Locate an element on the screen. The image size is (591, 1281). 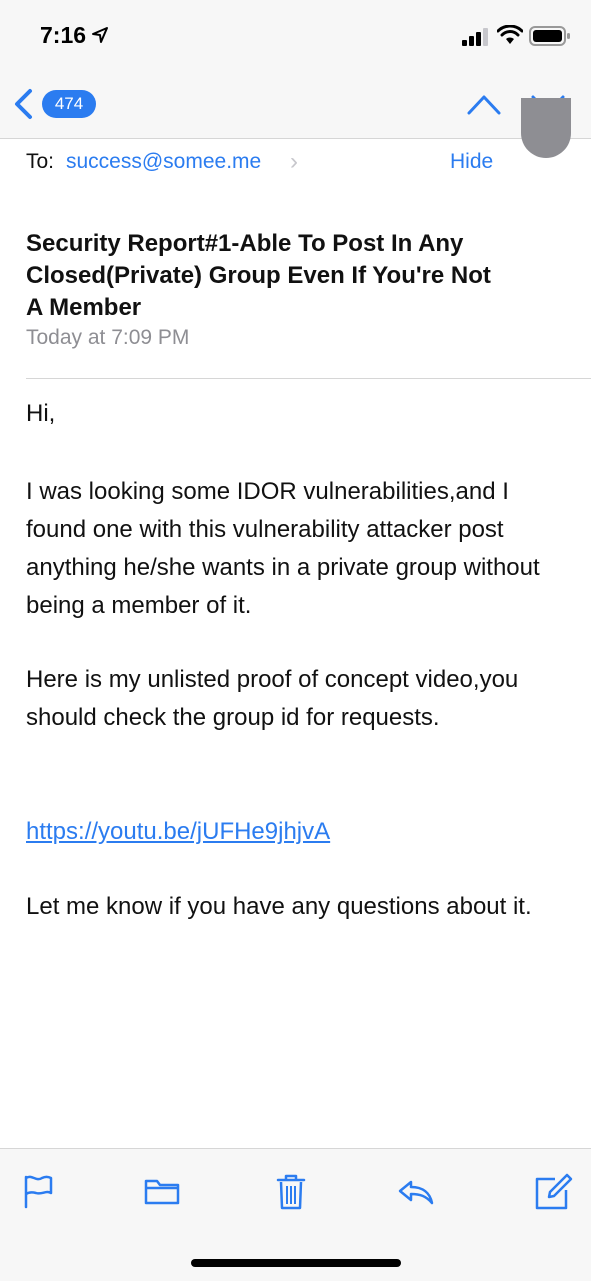
compose-icon is located at coordinates (554, 1191).